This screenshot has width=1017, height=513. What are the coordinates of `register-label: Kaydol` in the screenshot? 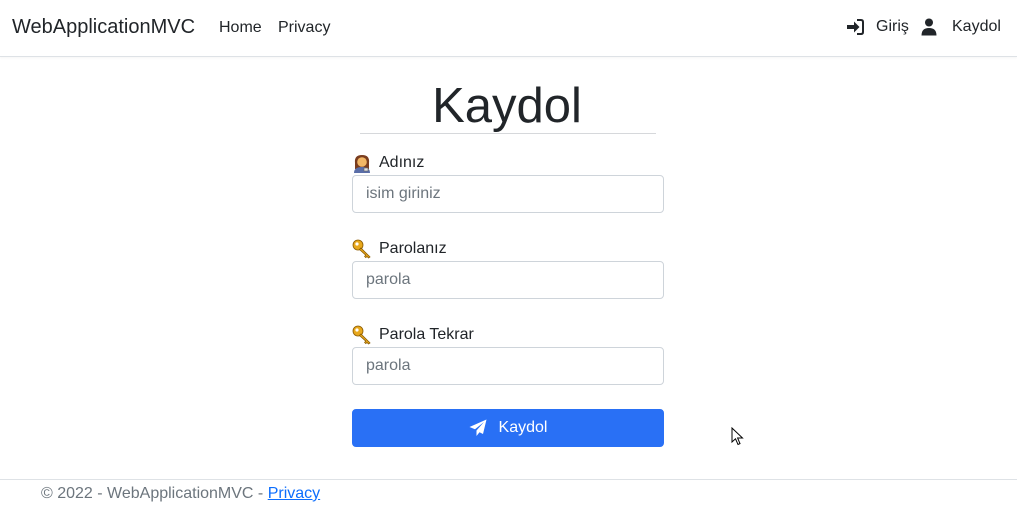 It's located at (976, 26).